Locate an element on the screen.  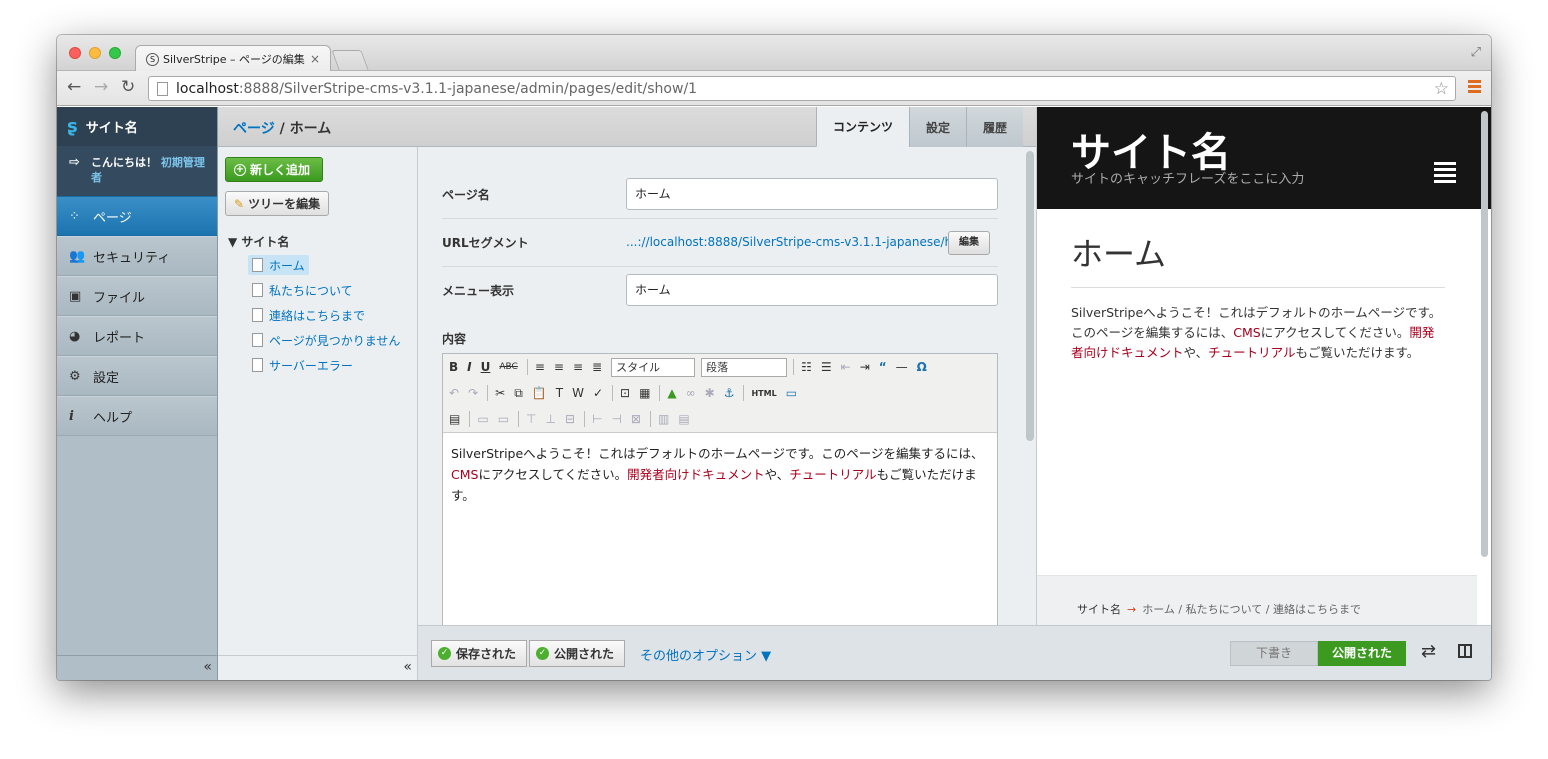
preview-scrollbar is located at coordinates (1484, 334).